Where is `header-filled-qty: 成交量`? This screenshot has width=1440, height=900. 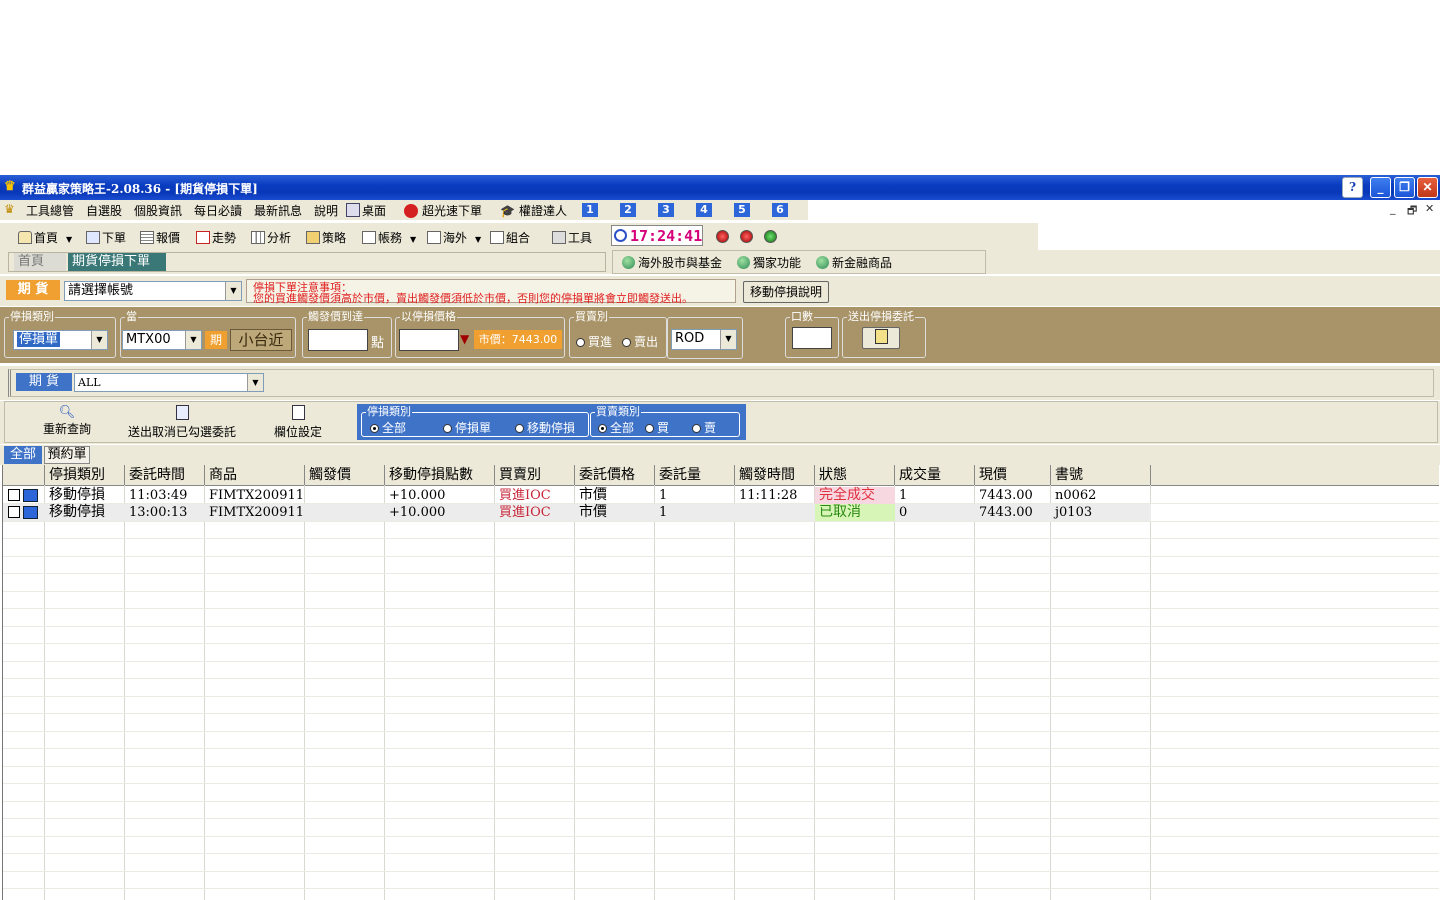 header-filled-qty: 成交量 is located at coordinates (935, 475).